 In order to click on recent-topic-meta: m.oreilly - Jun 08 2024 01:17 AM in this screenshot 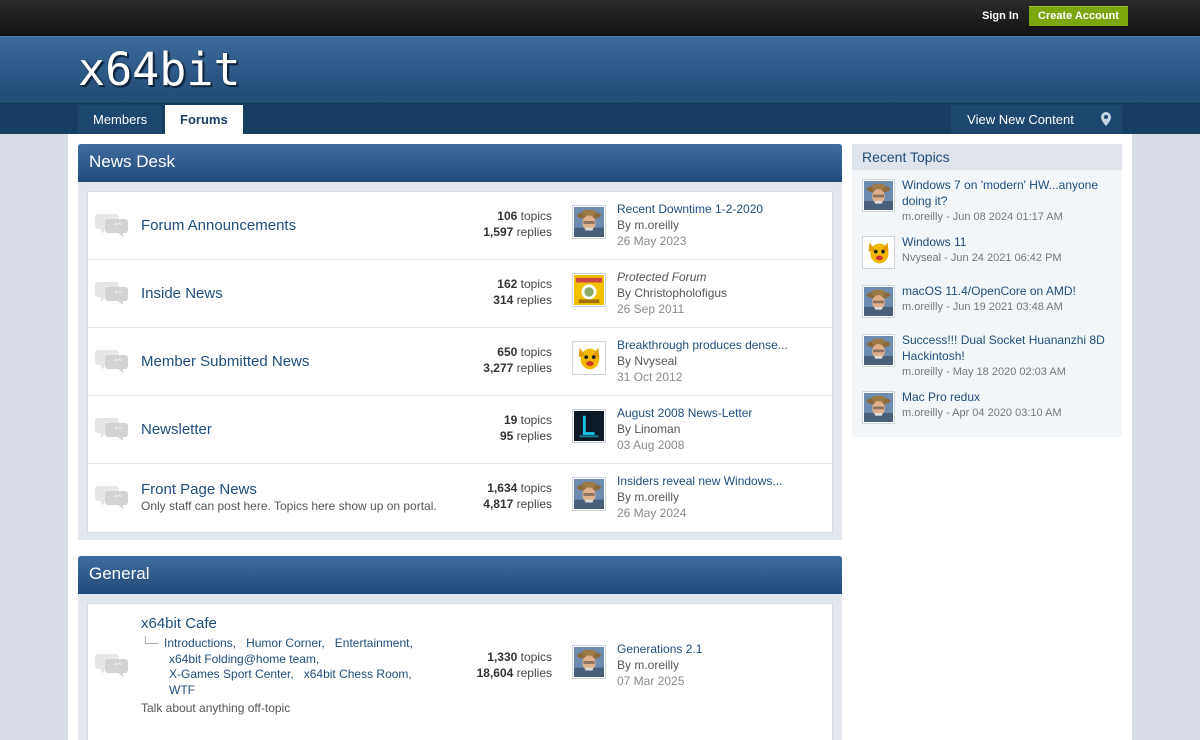, I will do `click(982, 217)`.